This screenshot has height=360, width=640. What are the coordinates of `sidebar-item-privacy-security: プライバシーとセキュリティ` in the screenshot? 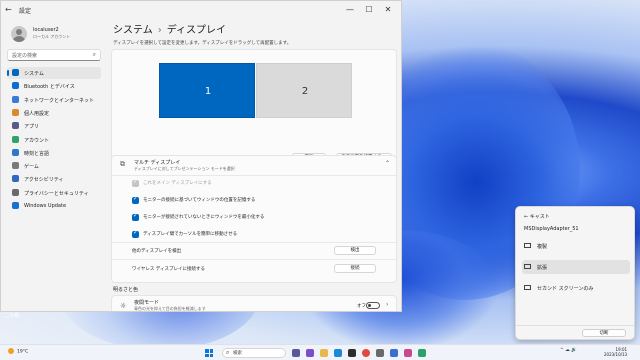 It's located at (54, 193).